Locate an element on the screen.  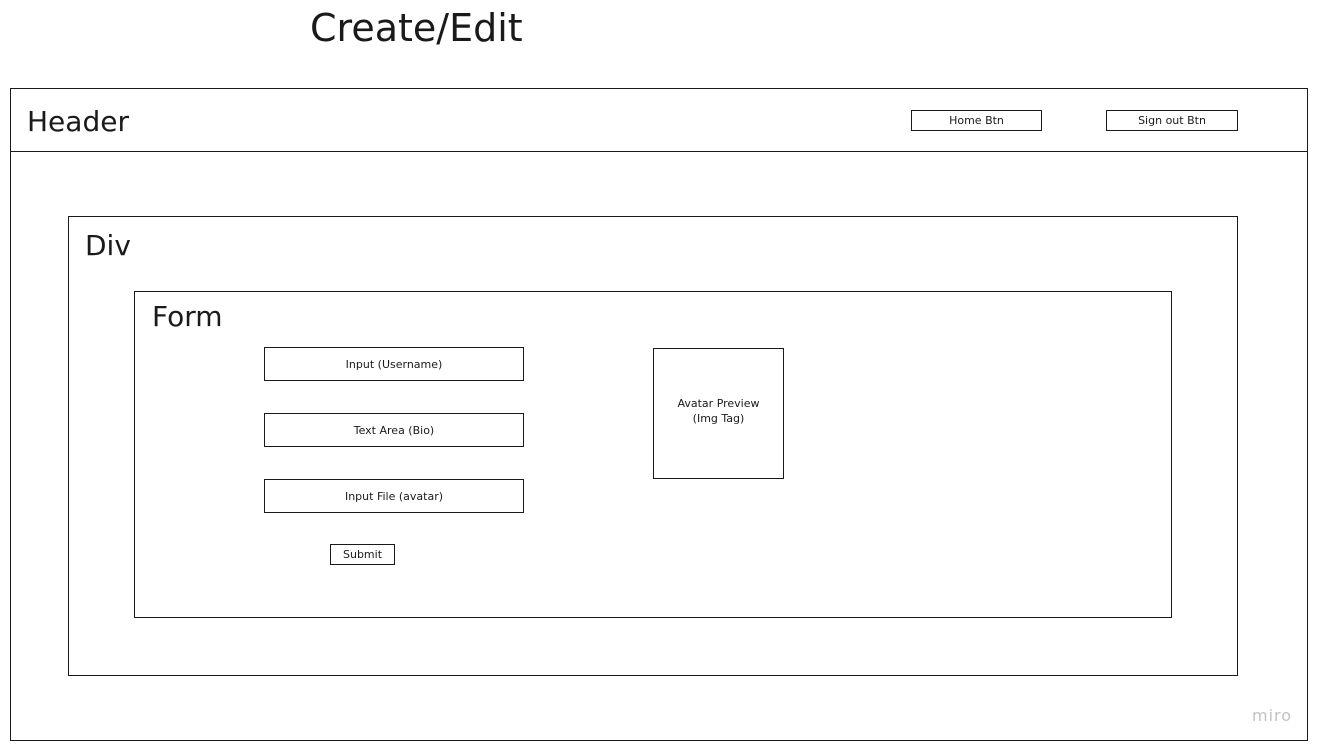
sign-out-button: Sign out Btn is located at coordinates (1172, 120).